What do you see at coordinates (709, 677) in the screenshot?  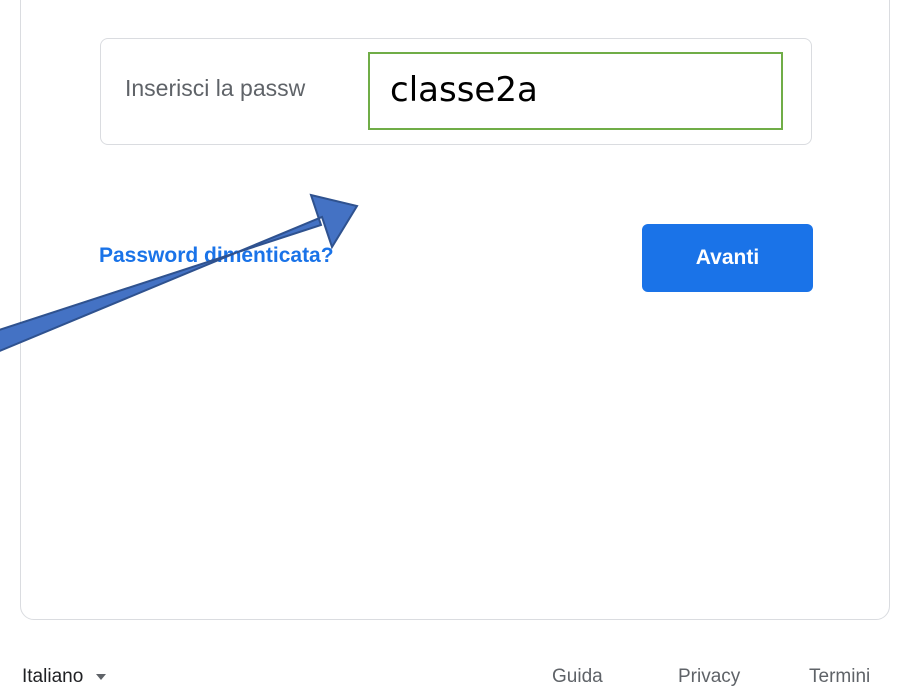 I see `privacy-link: Privacy` at bounding box center [709, 677].